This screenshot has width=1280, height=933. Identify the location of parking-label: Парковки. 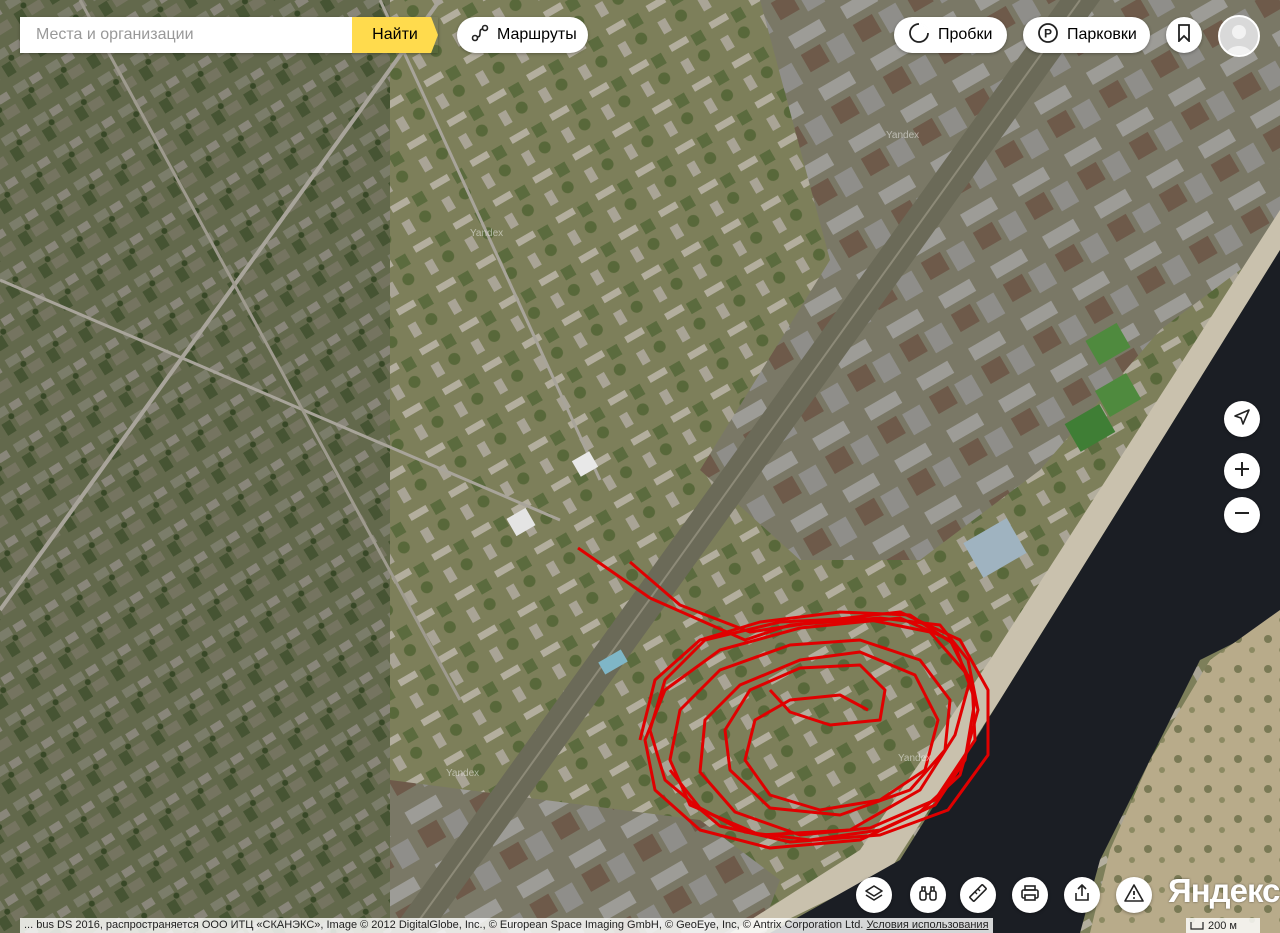
(1102, 34).